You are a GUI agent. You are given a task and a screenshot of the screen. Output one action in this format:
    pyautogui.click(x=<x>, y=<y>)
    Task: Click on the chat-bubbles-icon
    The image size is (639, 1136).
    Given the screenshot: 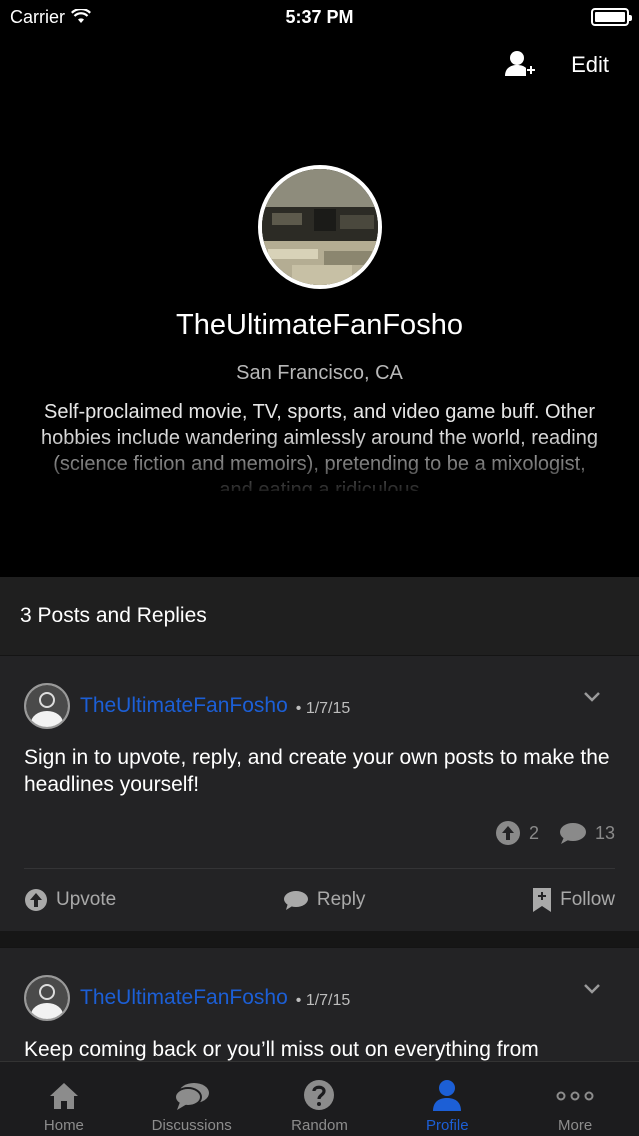 What is the action you would take?
    pyautogui.click(x=191, y=1096)
    